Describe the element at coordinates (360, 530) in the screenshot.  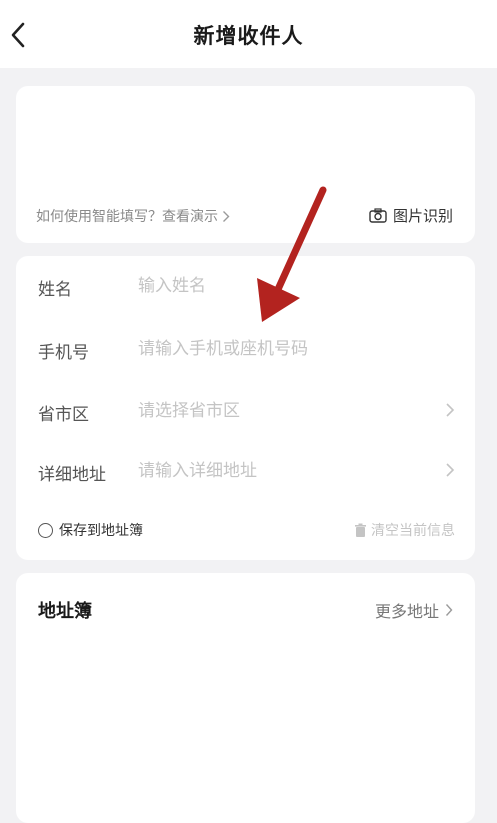
I see `trash-icon` at that location.